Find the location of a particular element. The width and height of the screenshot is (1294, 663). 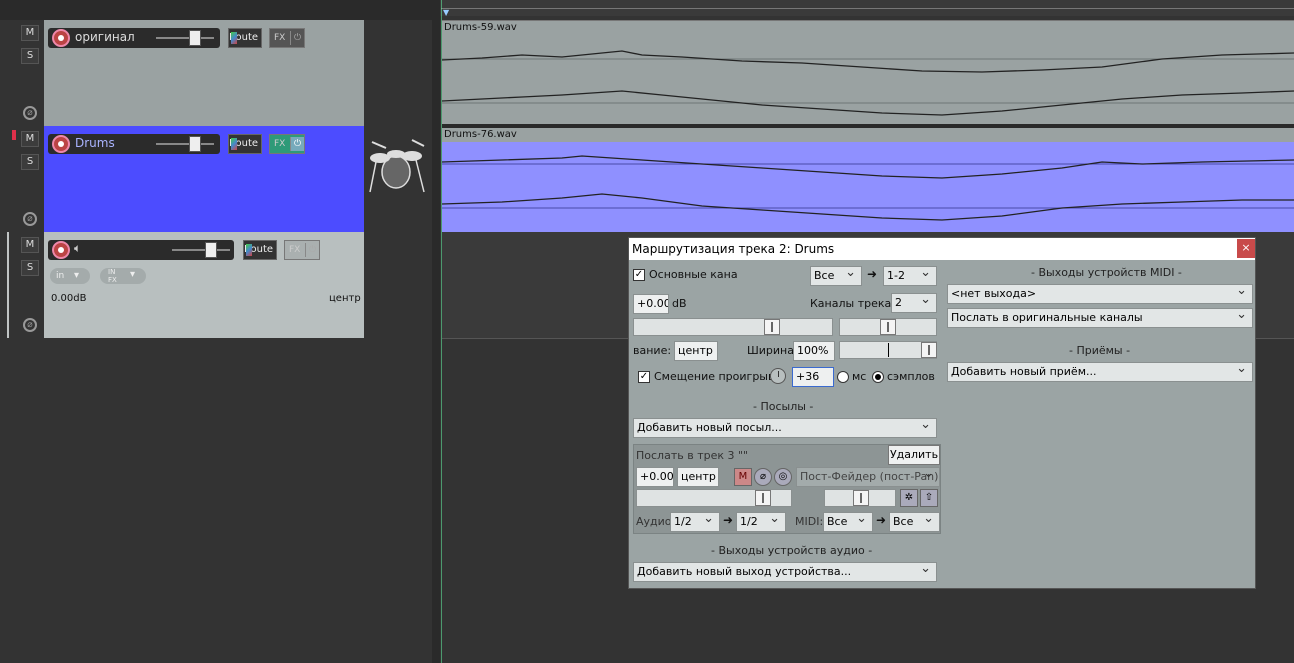

send-title: Послать в трек 3 "" is located at coordinates (692, 455).